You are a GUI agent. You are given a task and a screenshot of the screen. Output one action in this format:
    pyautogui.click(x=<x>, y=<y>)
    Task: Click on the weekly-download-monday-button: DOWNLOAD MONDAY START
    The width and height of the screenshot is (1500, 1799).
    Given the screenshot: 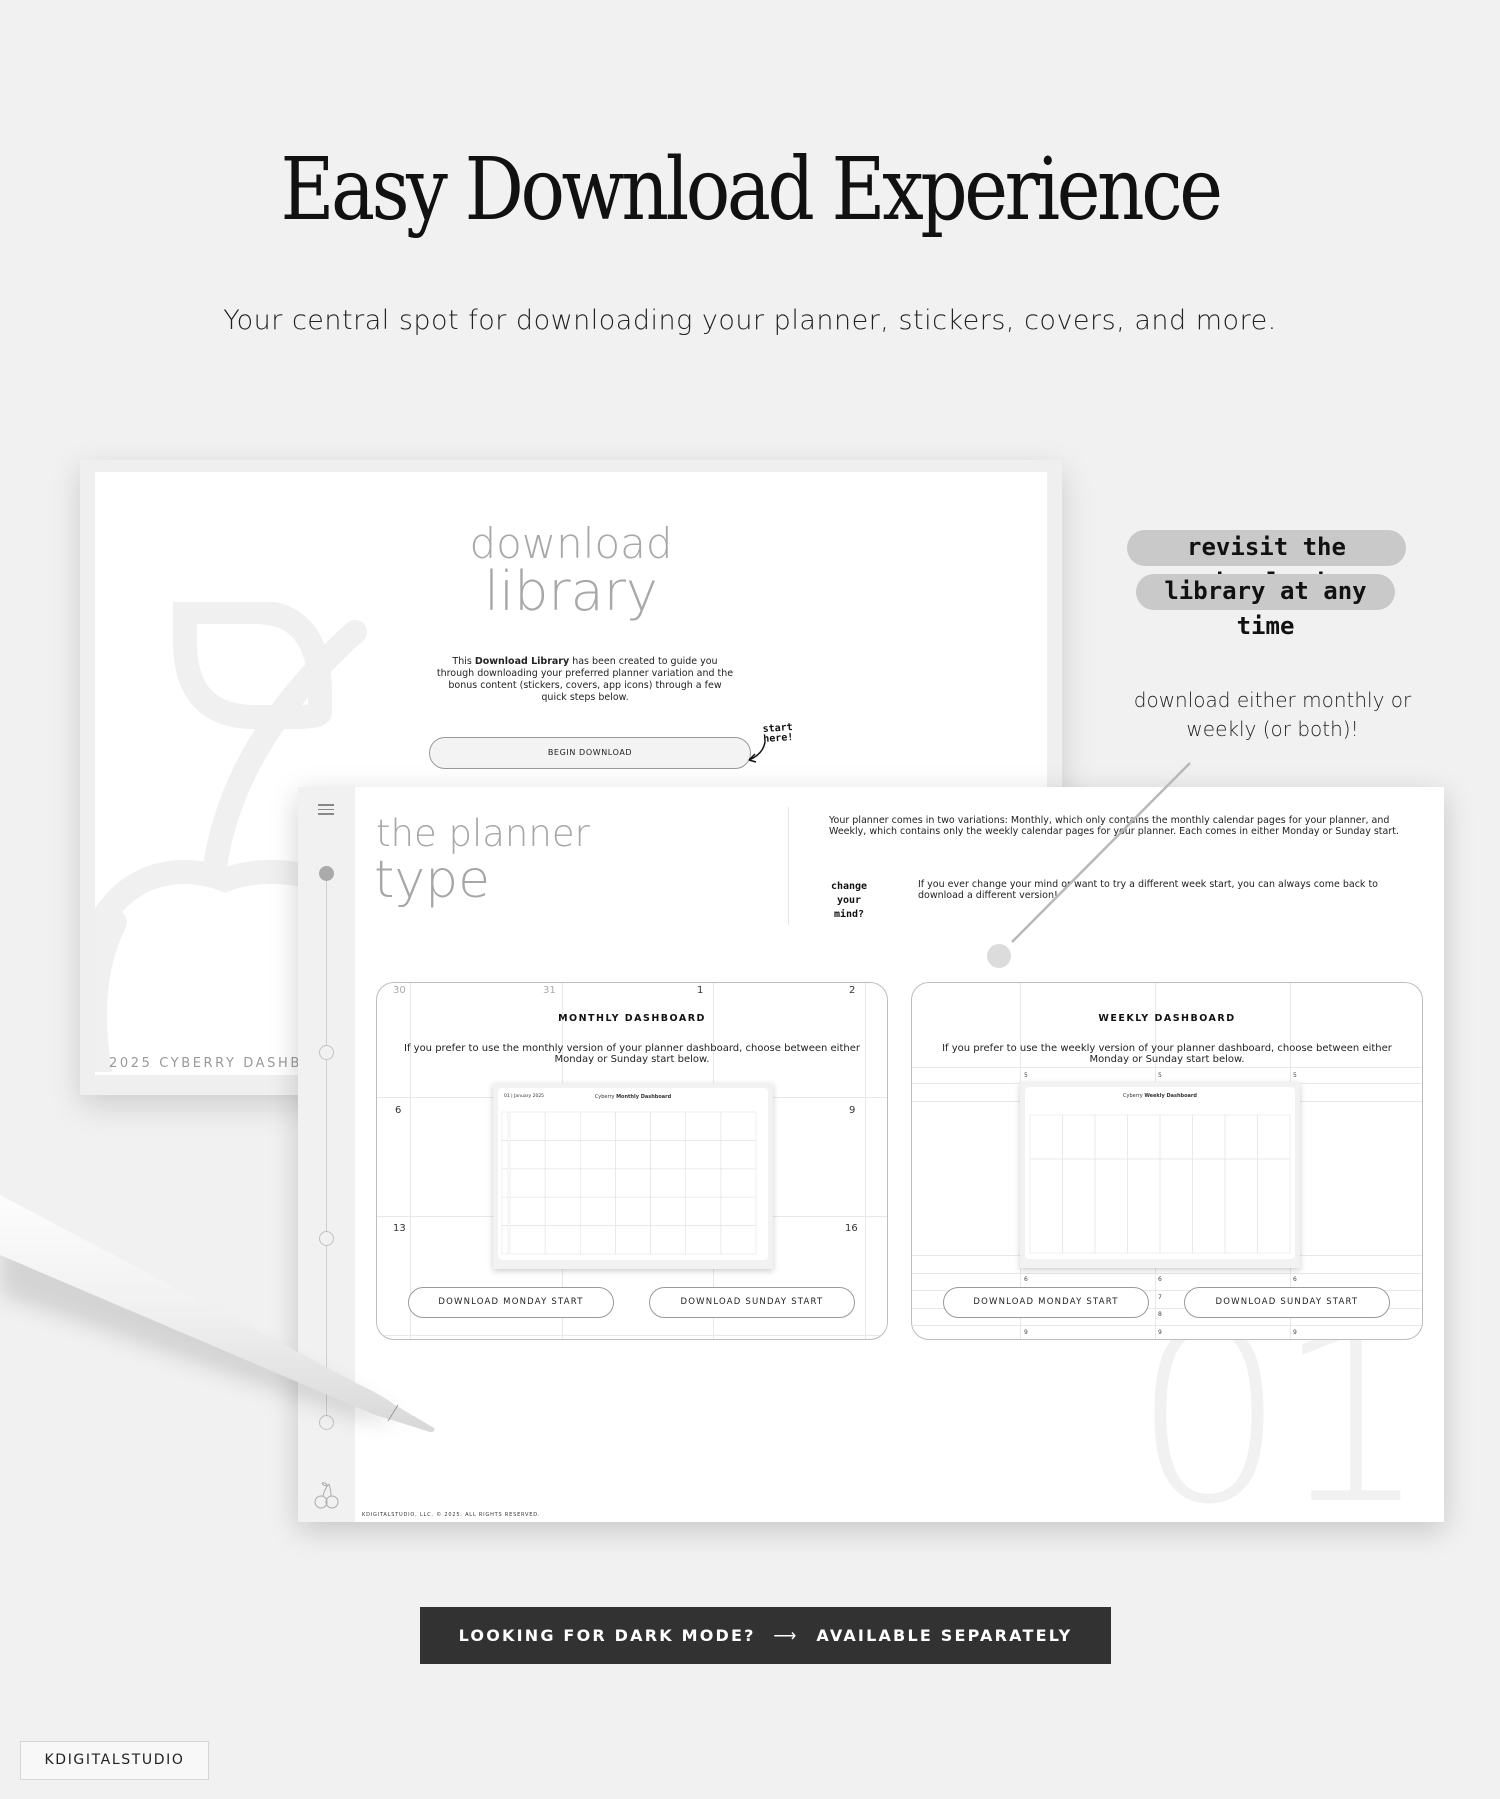 What is the action you would take?
    pyautogui.click(x=1046, y=1302)
    